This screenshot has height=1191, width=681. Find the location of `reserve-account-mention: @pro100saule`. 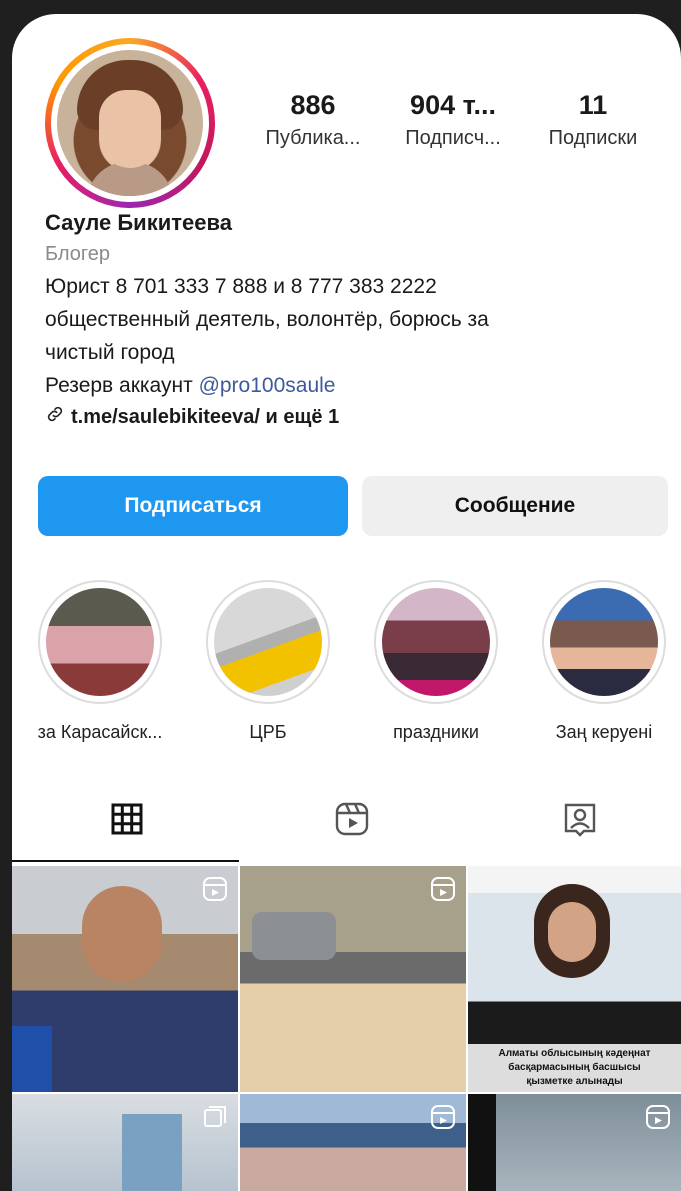

reserve-account-mention: @pro100saule is located at coordinates (267, 385).